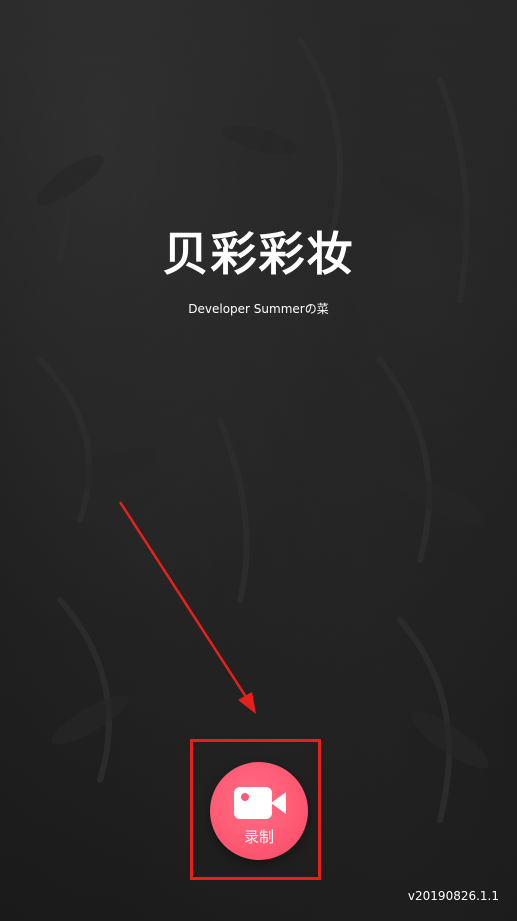 The image size is (517, 921). Describe the element at coordinates (258, 254) in the screenshot. I see `app-title: 贝彩彩妆` at that location.